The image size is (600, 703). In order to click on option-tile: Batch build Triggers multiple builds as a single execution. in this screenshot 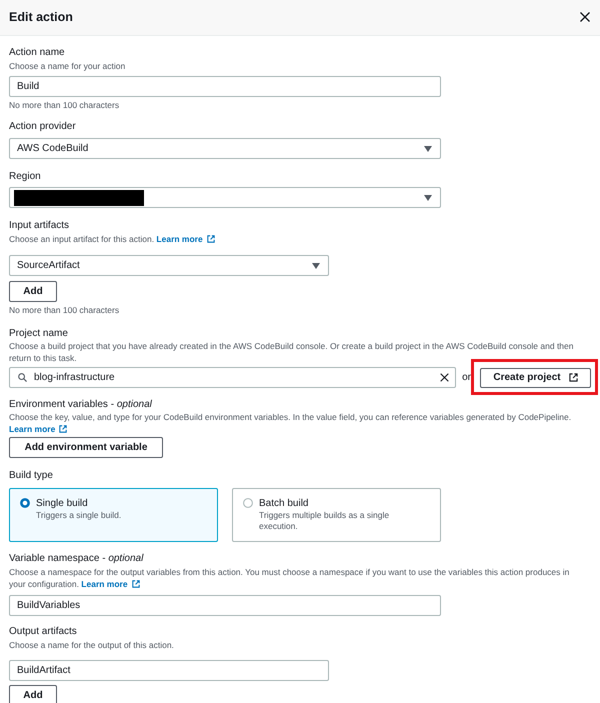, I will do `click(336, 515)`.